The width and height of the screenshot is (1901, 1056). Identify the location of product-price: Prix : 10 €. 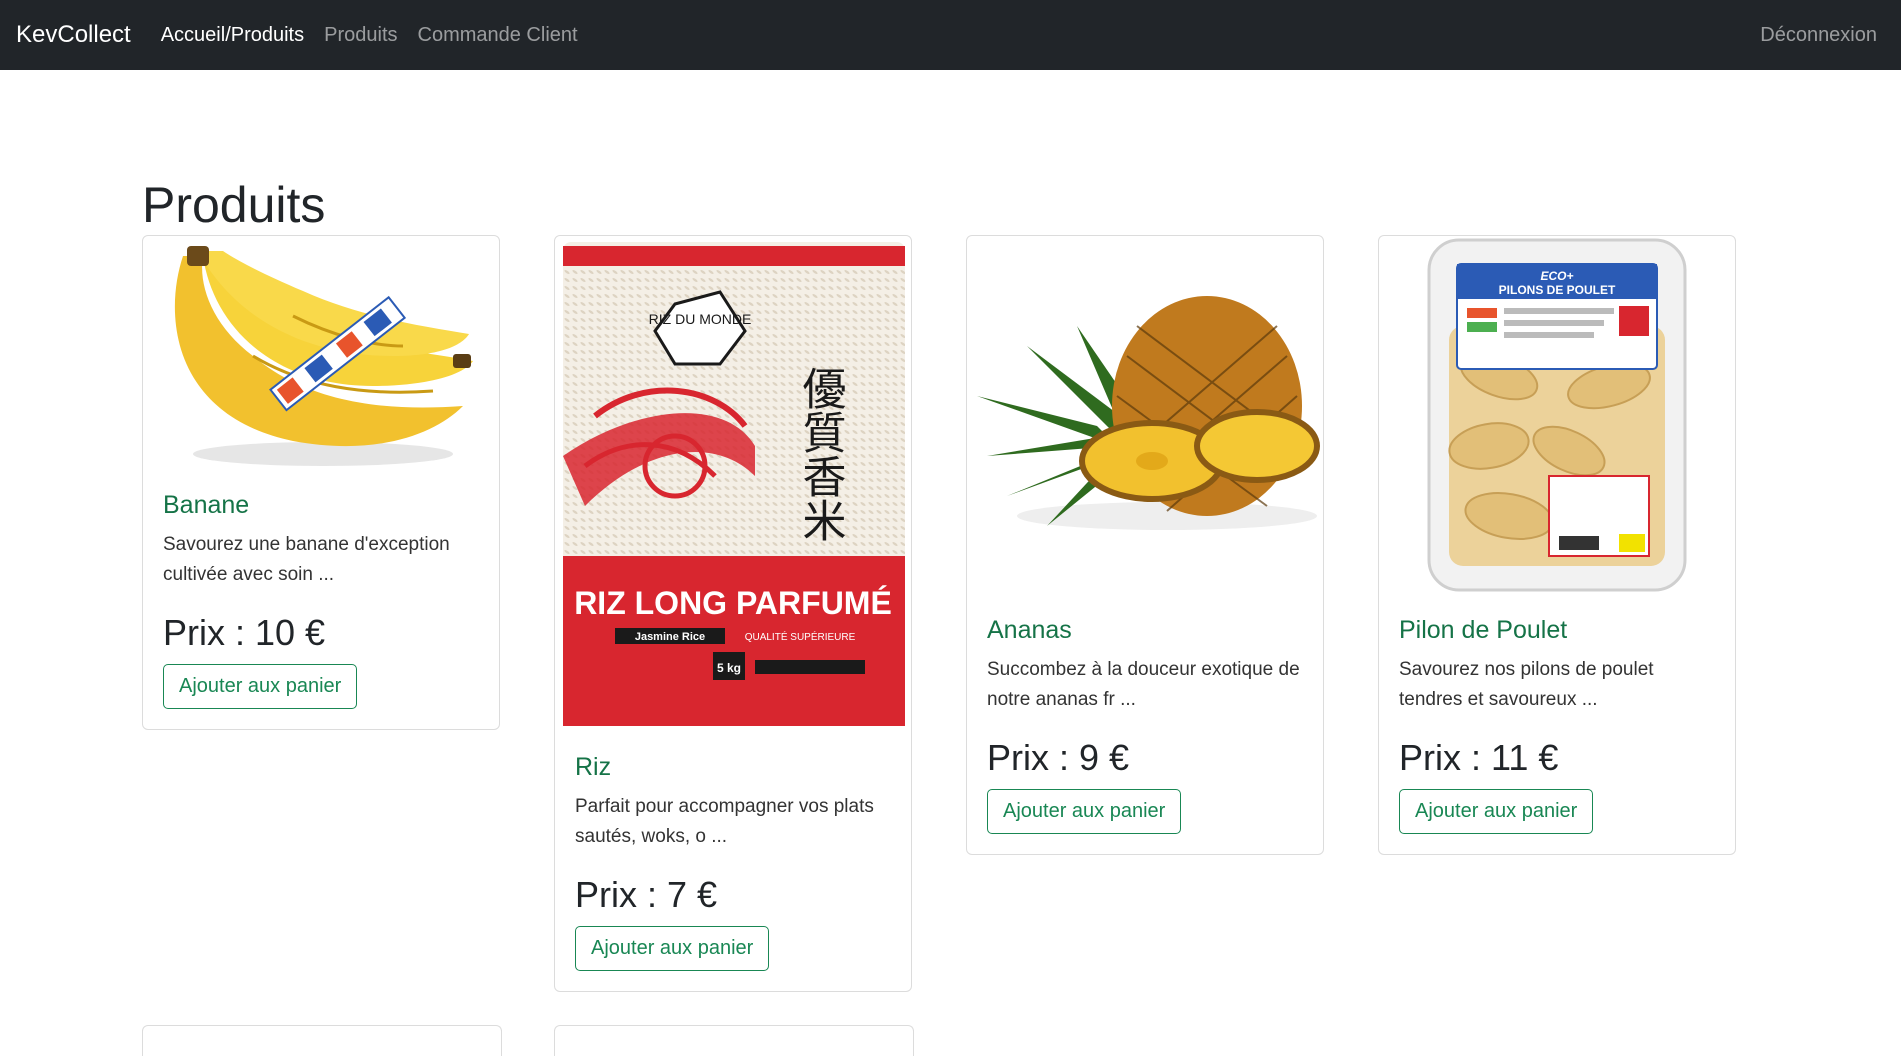
(244, 632).